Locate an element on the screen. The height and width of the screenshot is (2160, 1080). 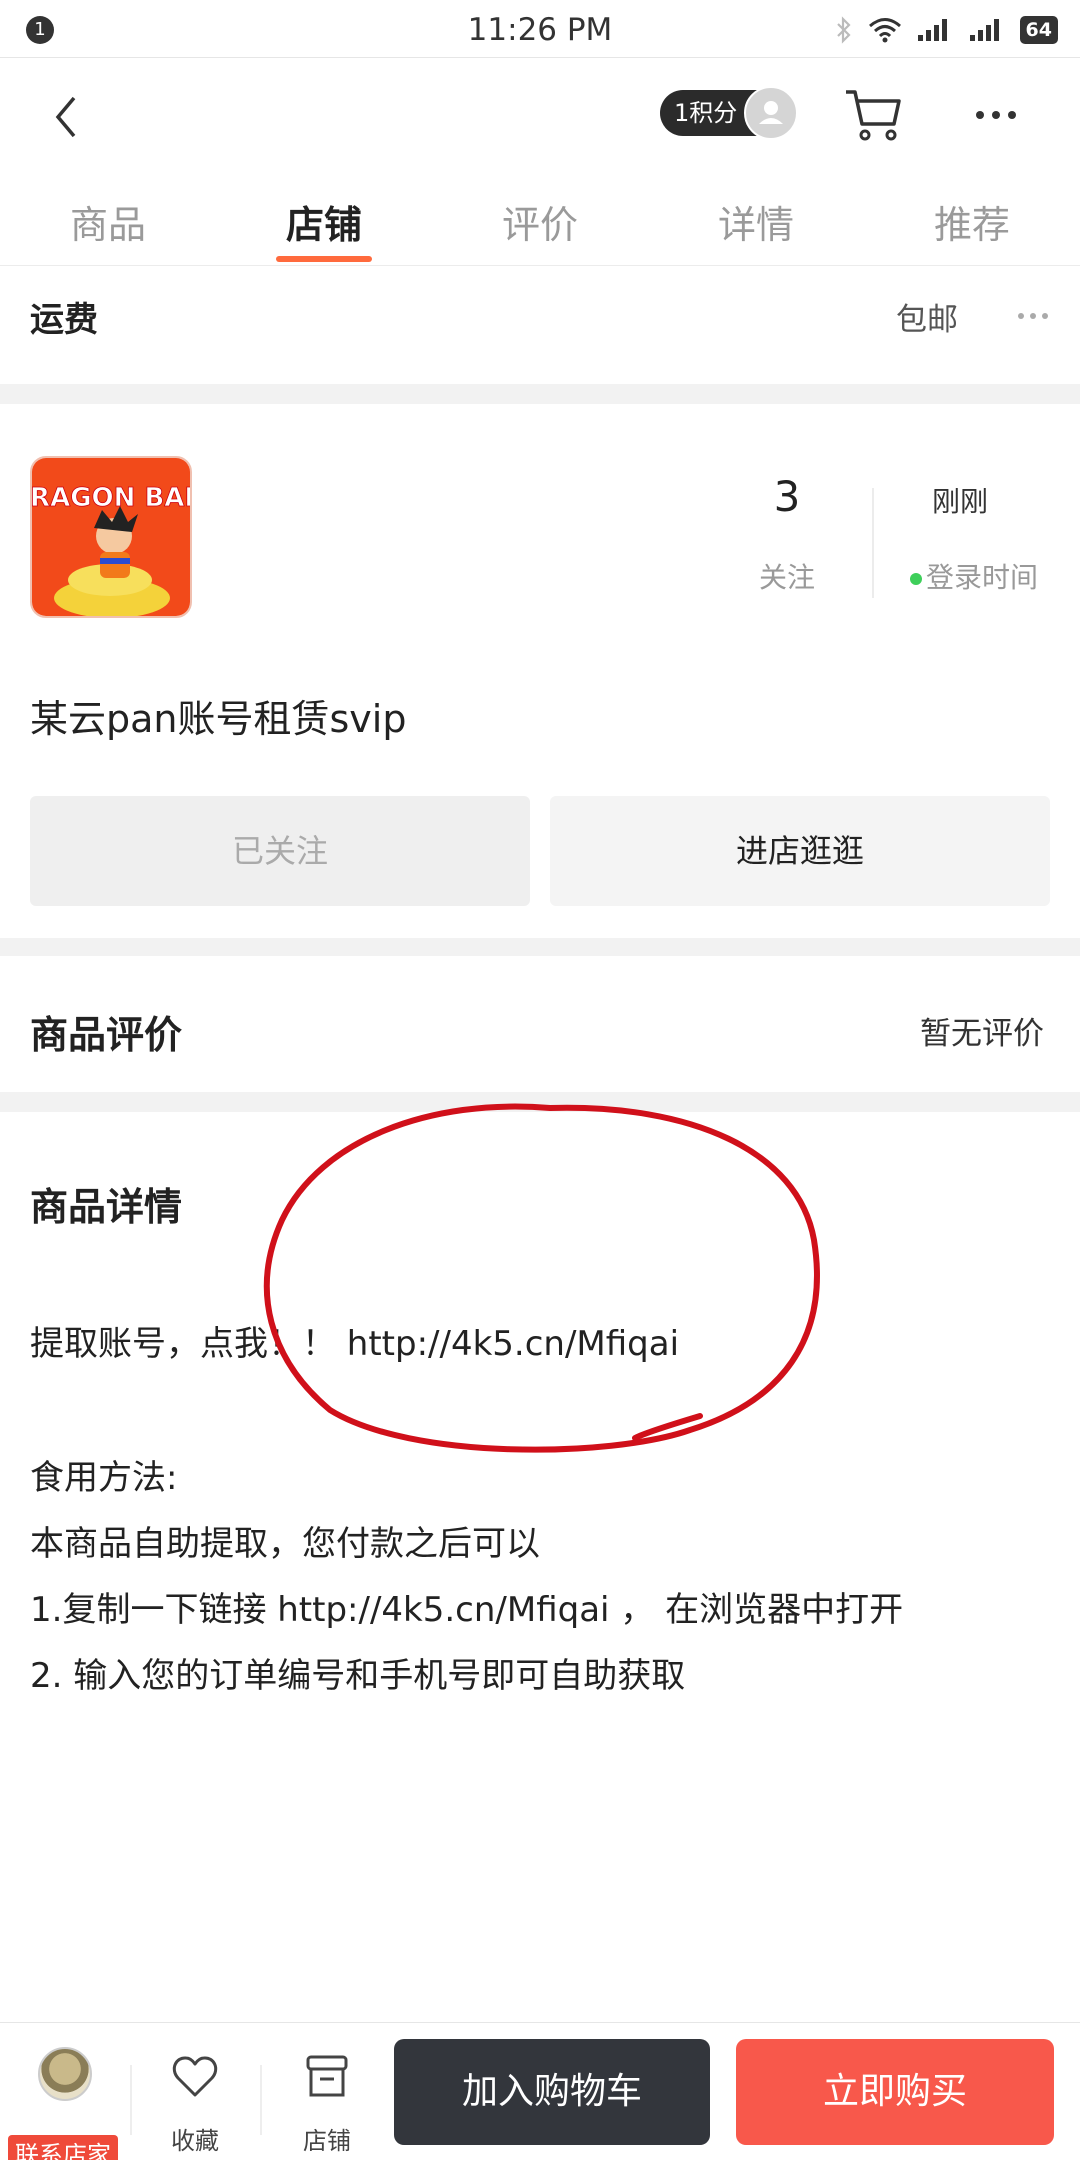
tab-details: 详情 is located at coordinates (756, 221).